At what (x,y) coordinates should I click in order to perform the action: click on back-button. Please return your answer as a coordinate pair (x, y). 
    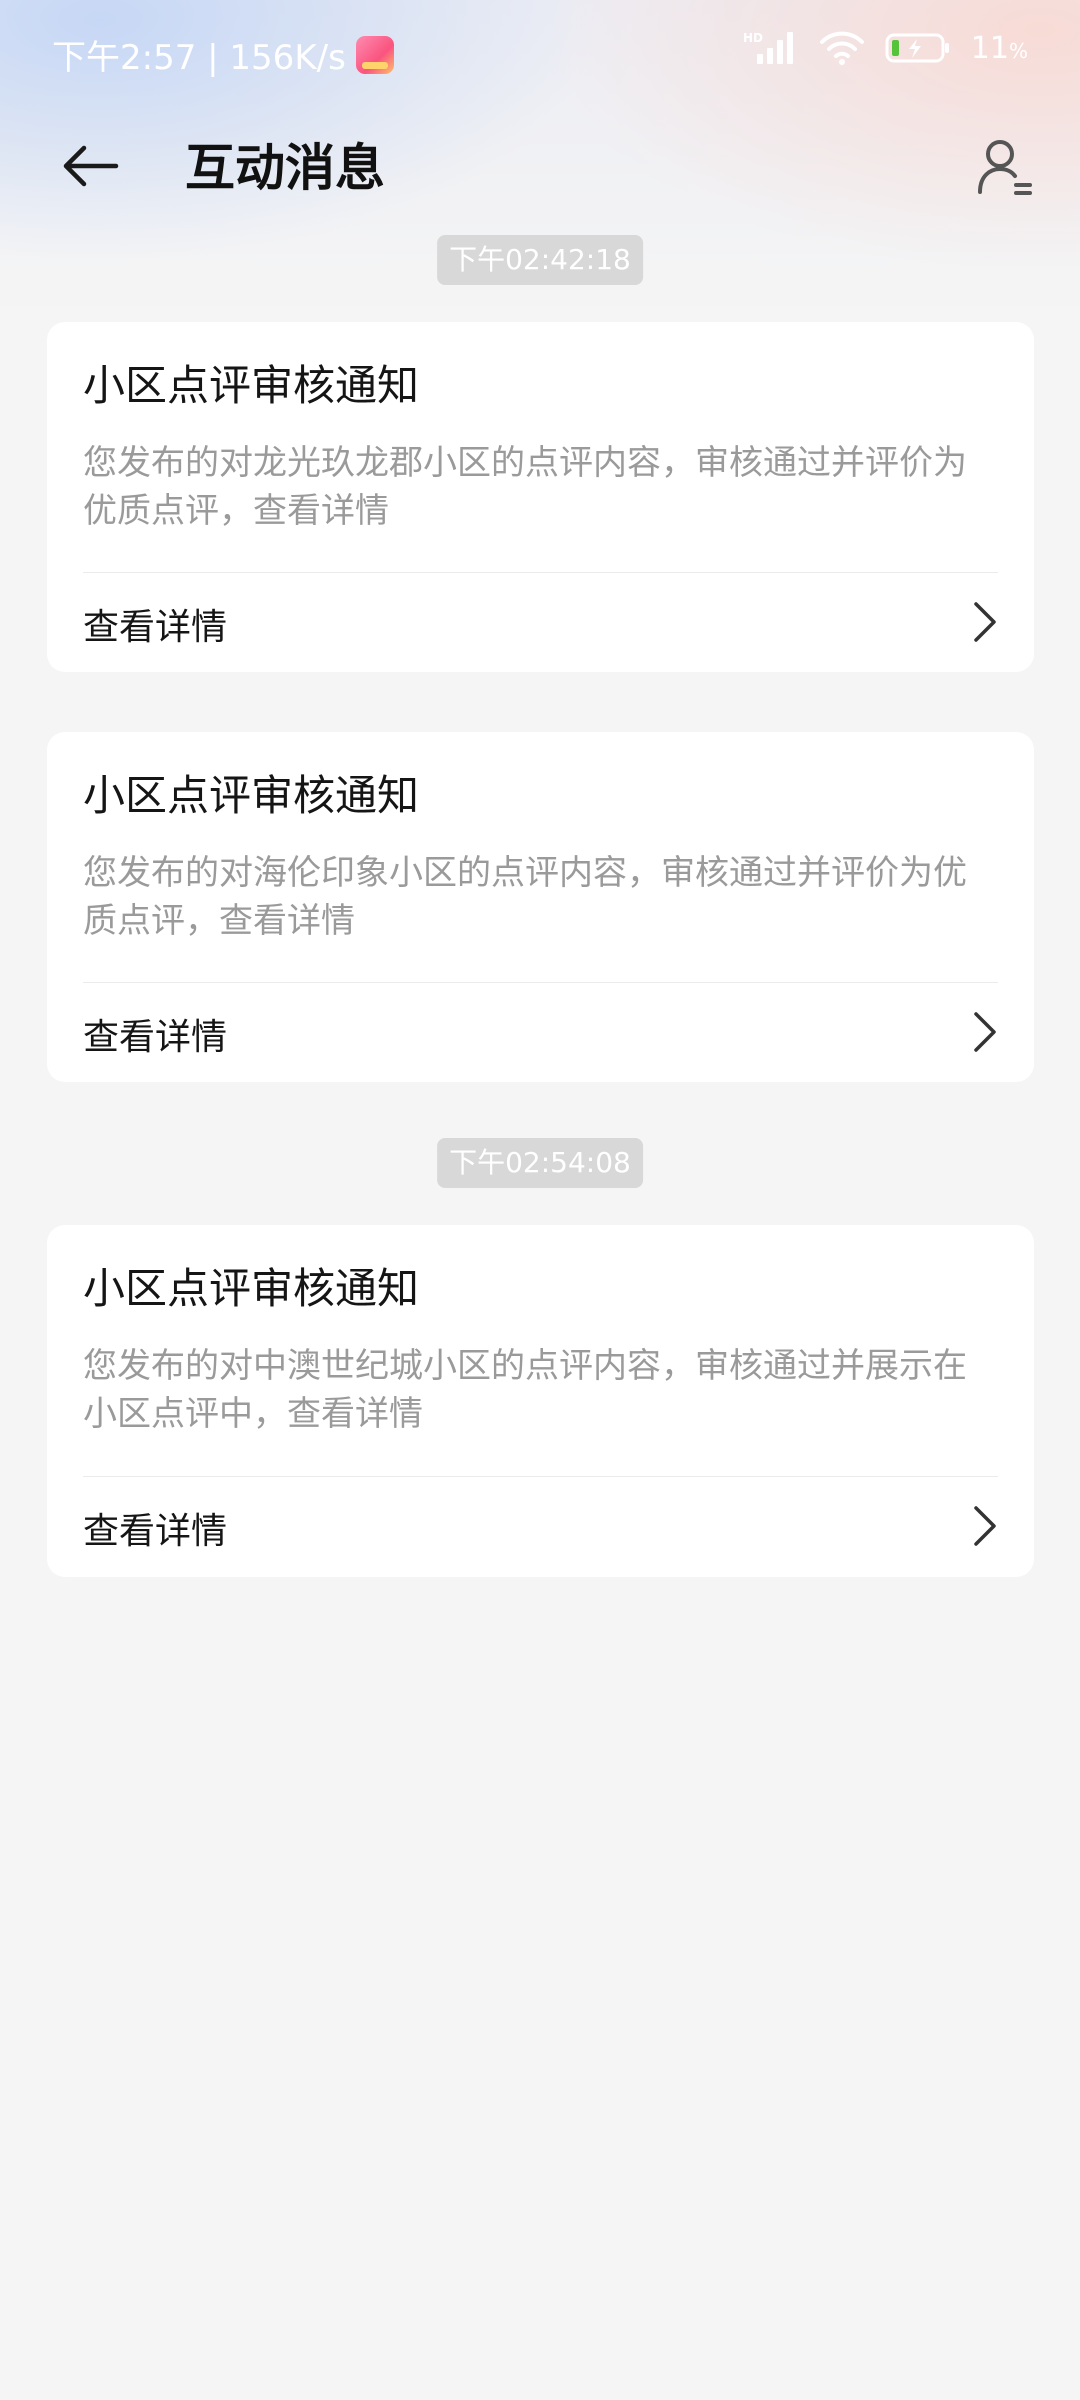
    Looking at the image, I should click on (90, 166).